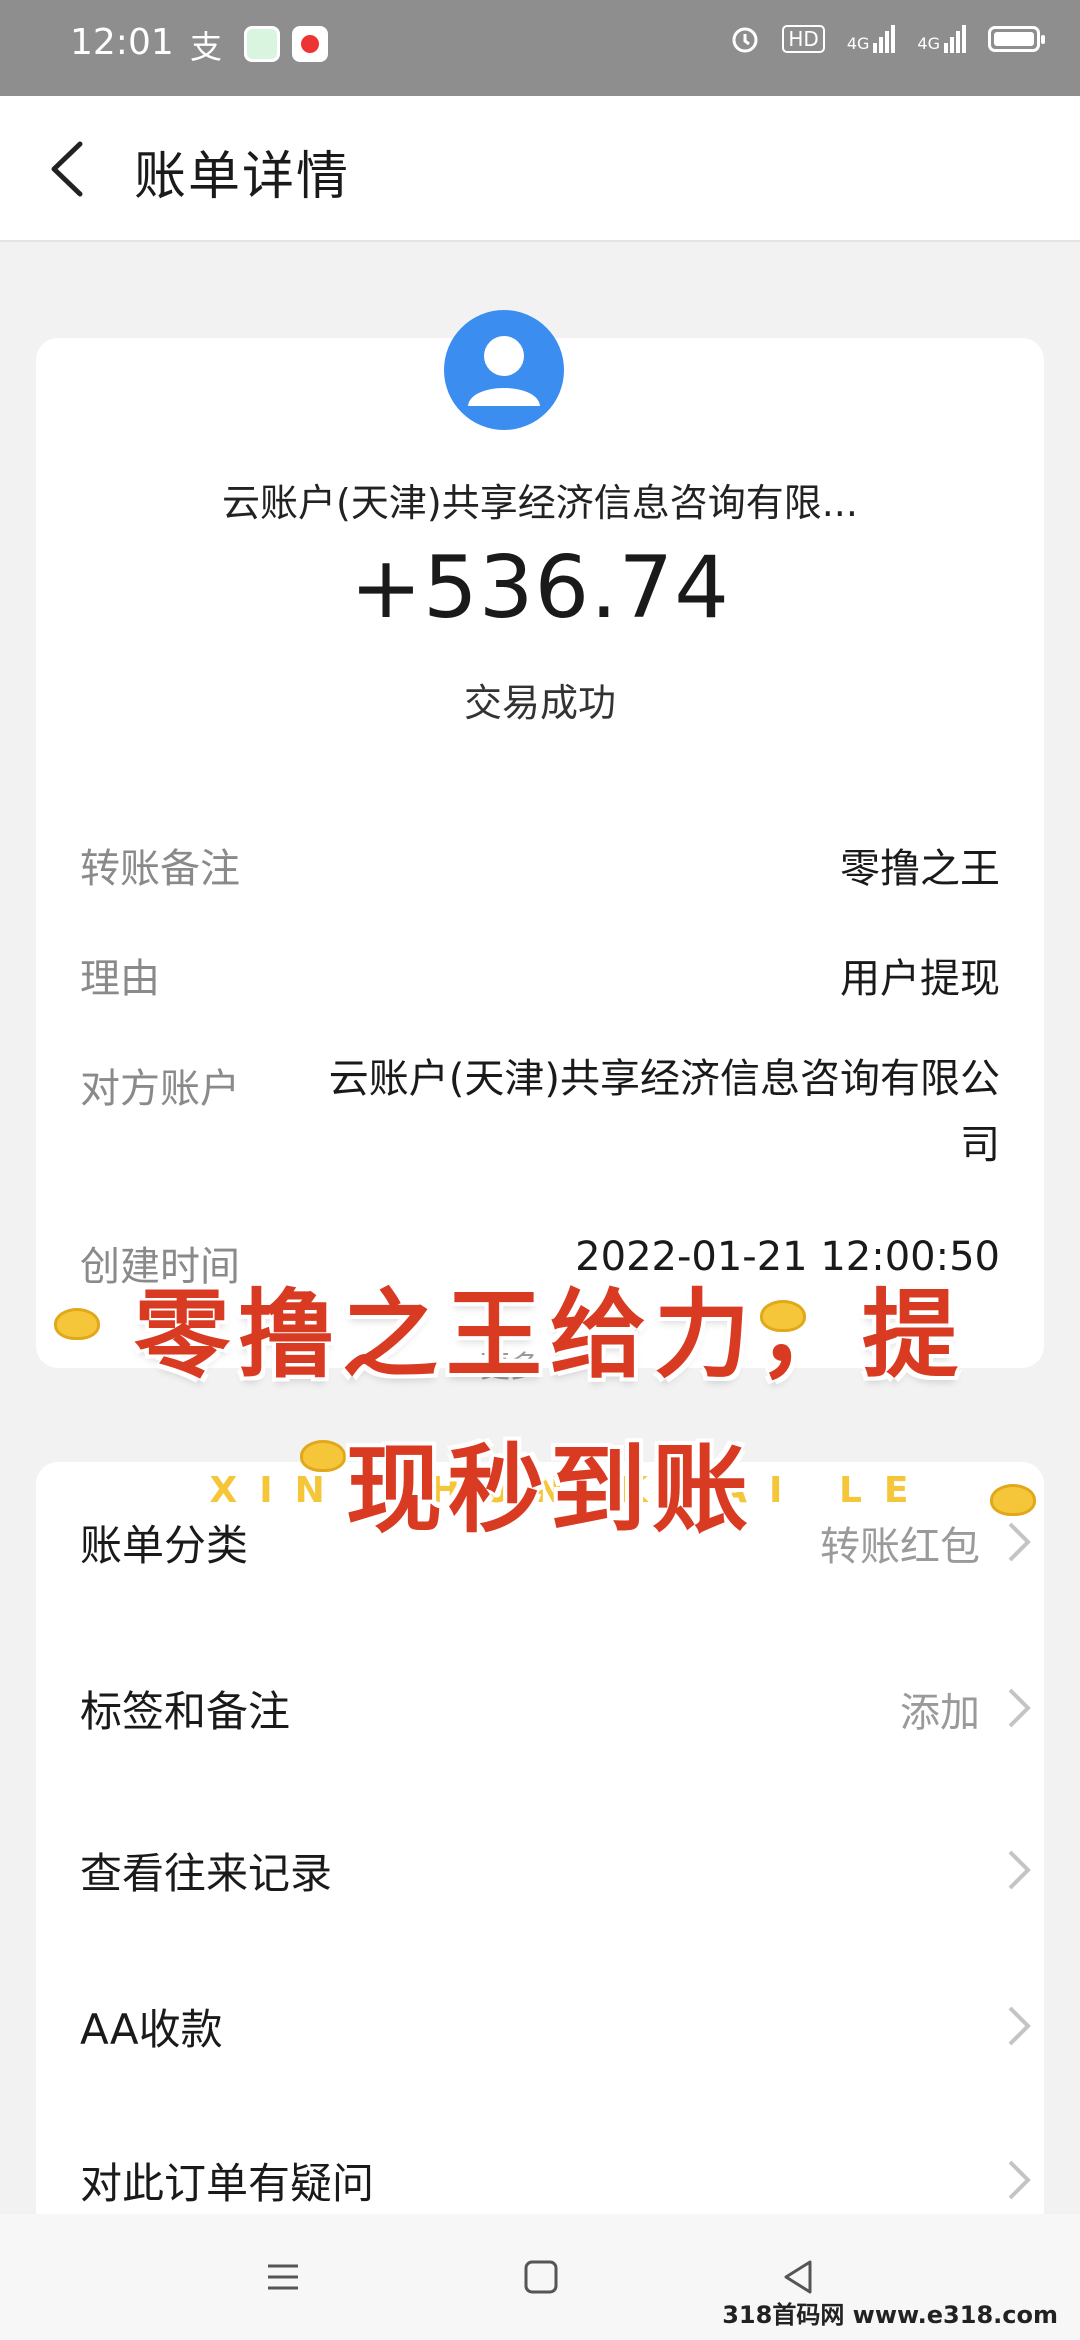  I want to click on signal-1: 4G, so click(871, 39).